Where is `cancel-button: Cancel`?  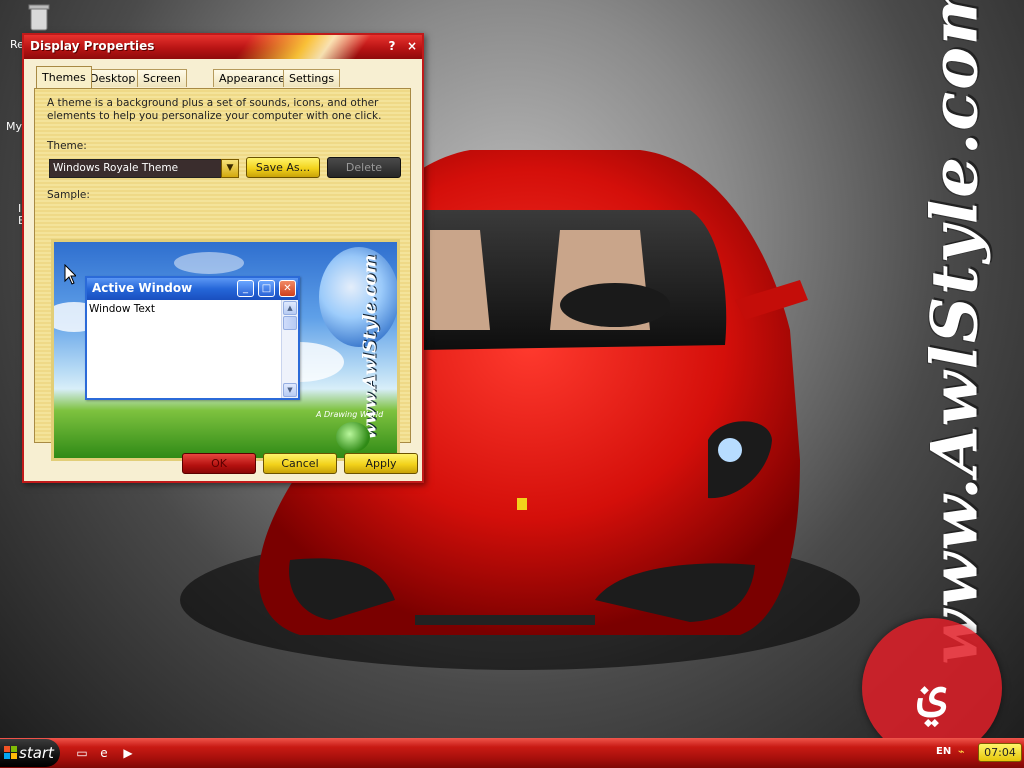 cancel-button: Cancel is located at coordinates (300, 463).